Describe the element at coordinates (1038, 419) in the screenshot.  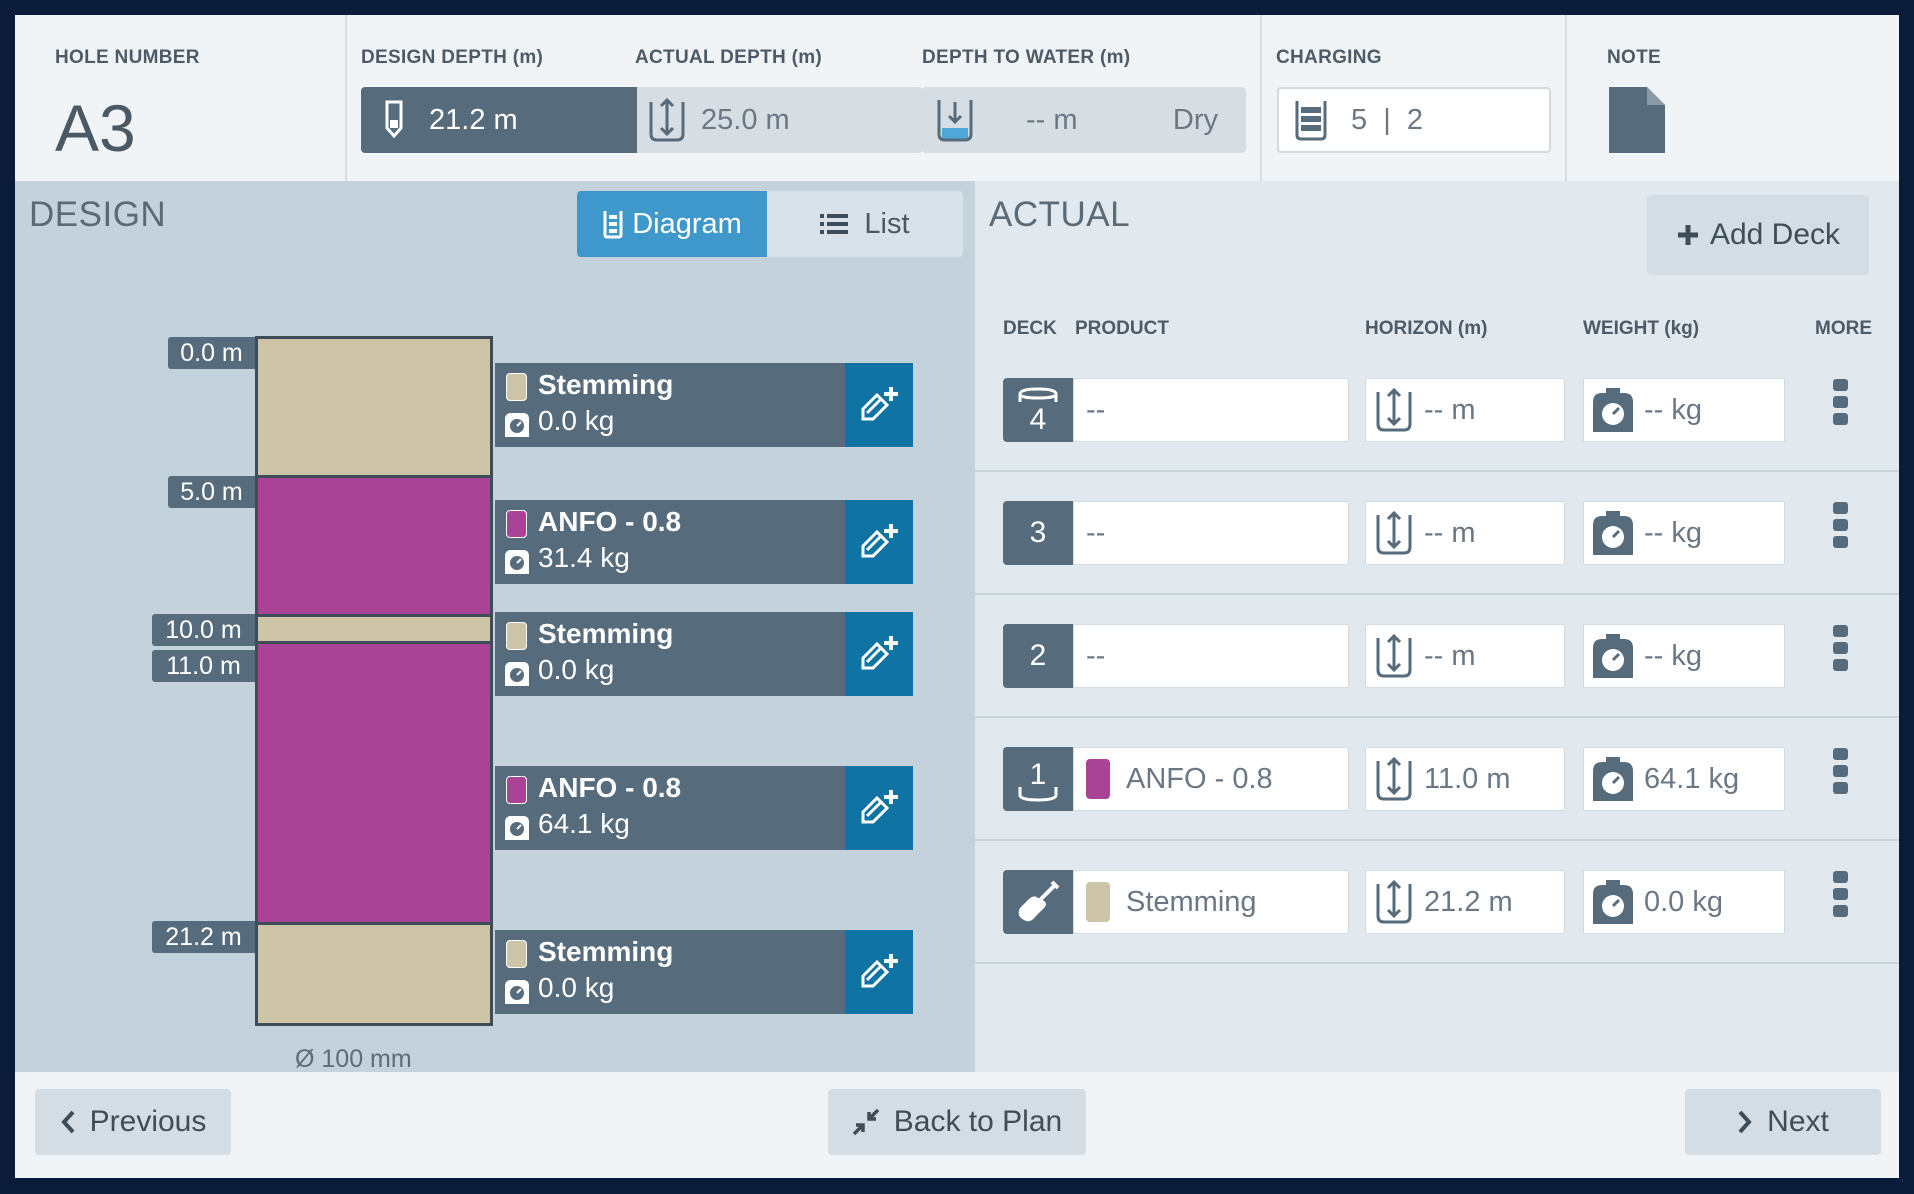
I see `deck-number: 4` at that location.